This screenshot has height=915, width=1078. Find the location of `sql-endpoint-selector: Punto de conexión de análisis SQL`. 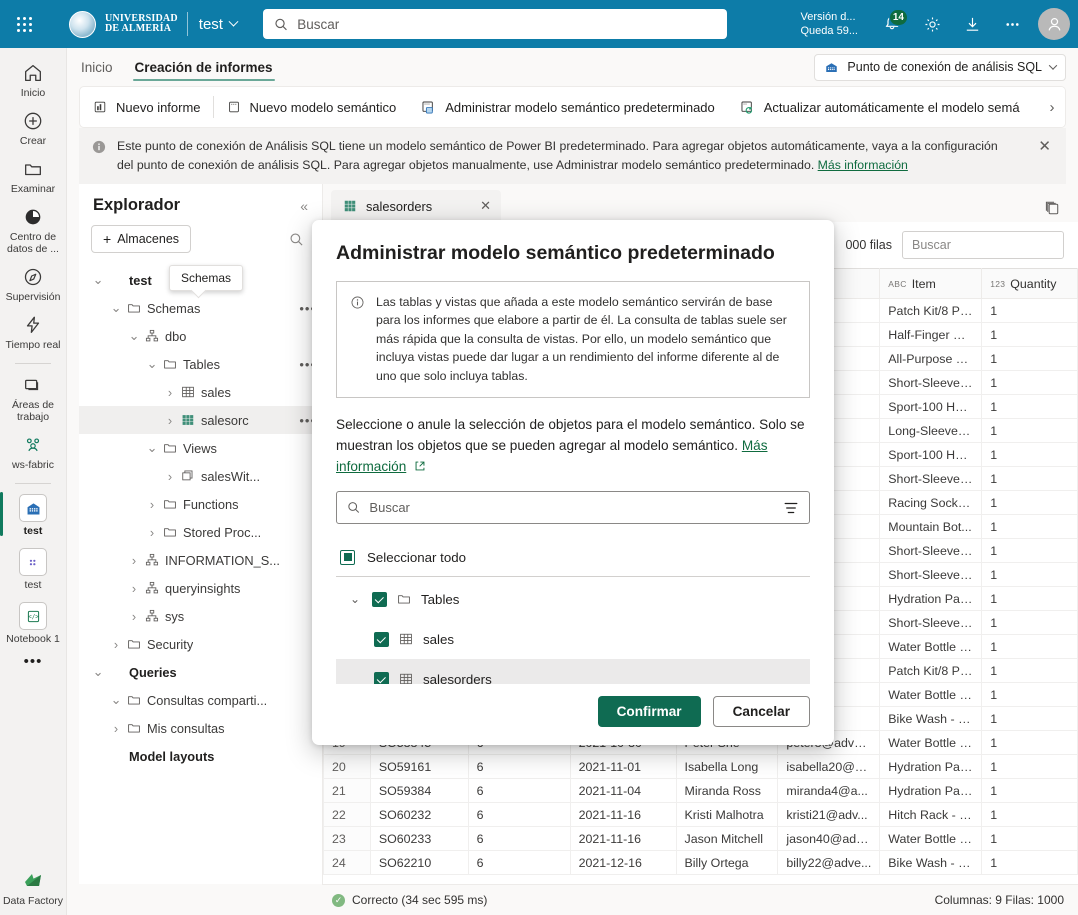

sql-endpoint-selector: Punto de conexión de análisis SQL is located at coordinates (940, 67).